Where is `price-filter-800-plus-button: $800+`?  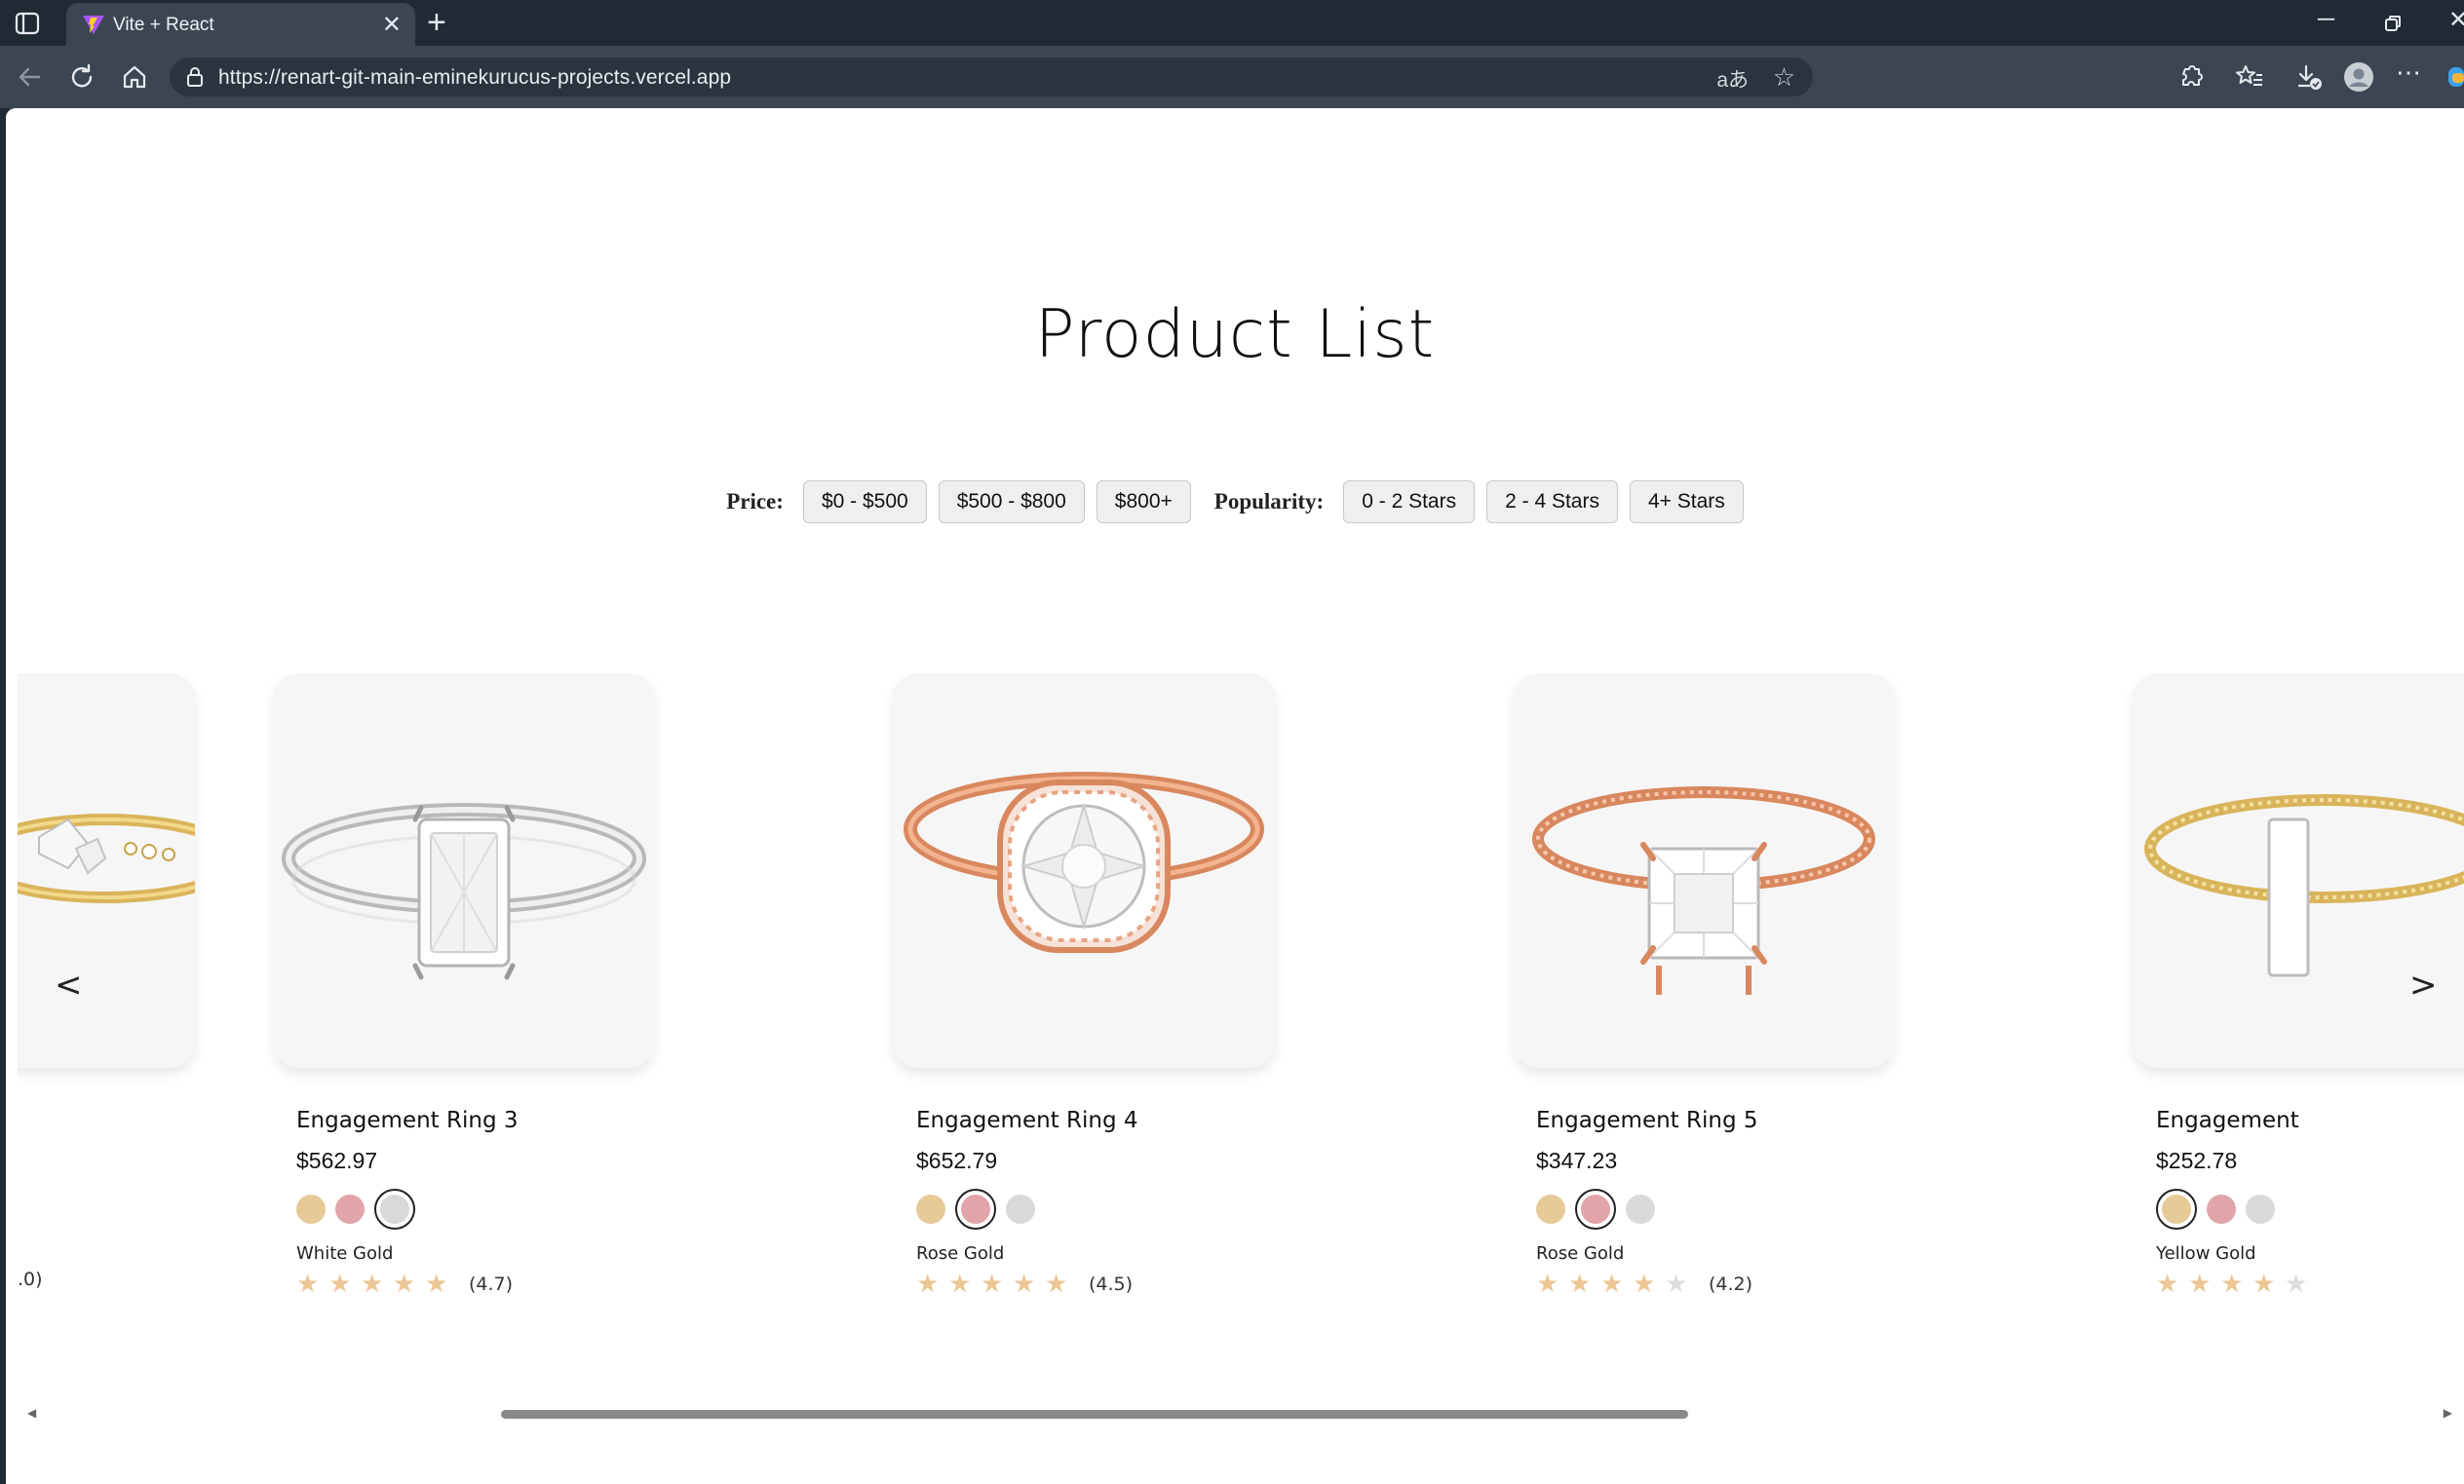
price-filter-800-plus-button: $800+ is located at coordinates (1143, 501).